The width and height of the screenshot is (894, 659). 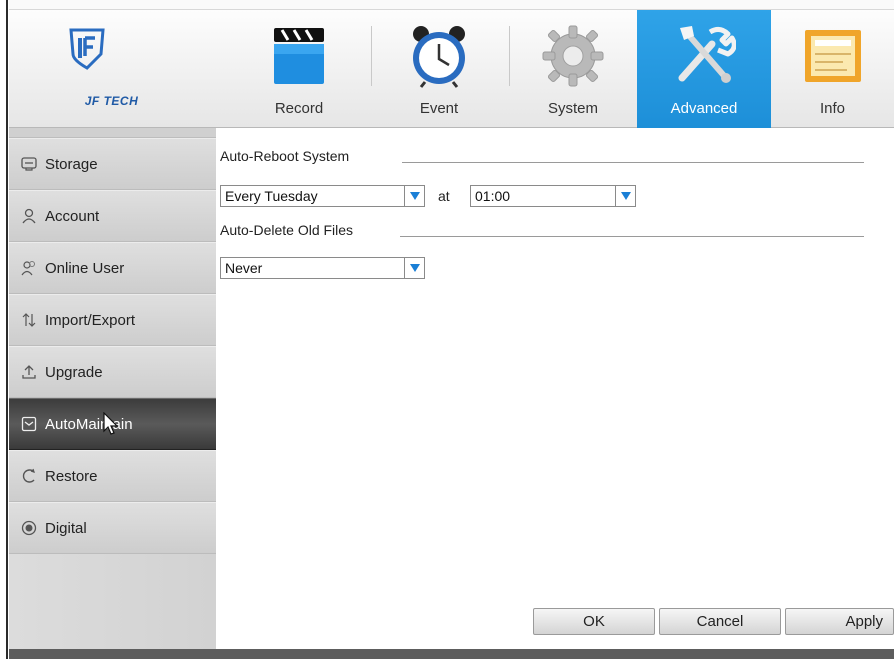 I want to click on cancel-button: Cancel, so click(x=720, y=621).